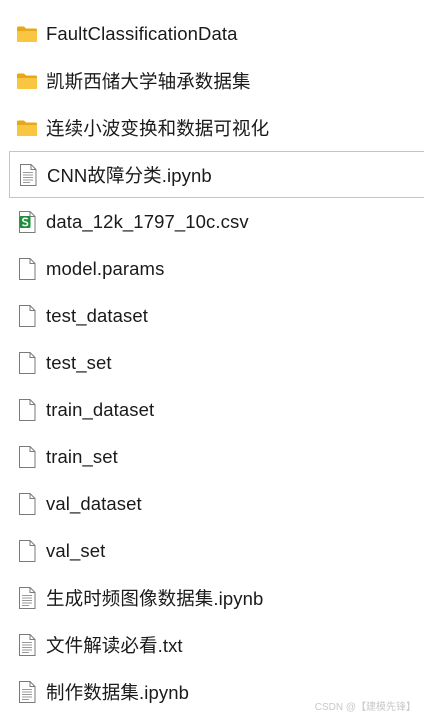 This screenshot has width=424, height=719. I want to click on file-name: val_dataset, so click(94, 503).